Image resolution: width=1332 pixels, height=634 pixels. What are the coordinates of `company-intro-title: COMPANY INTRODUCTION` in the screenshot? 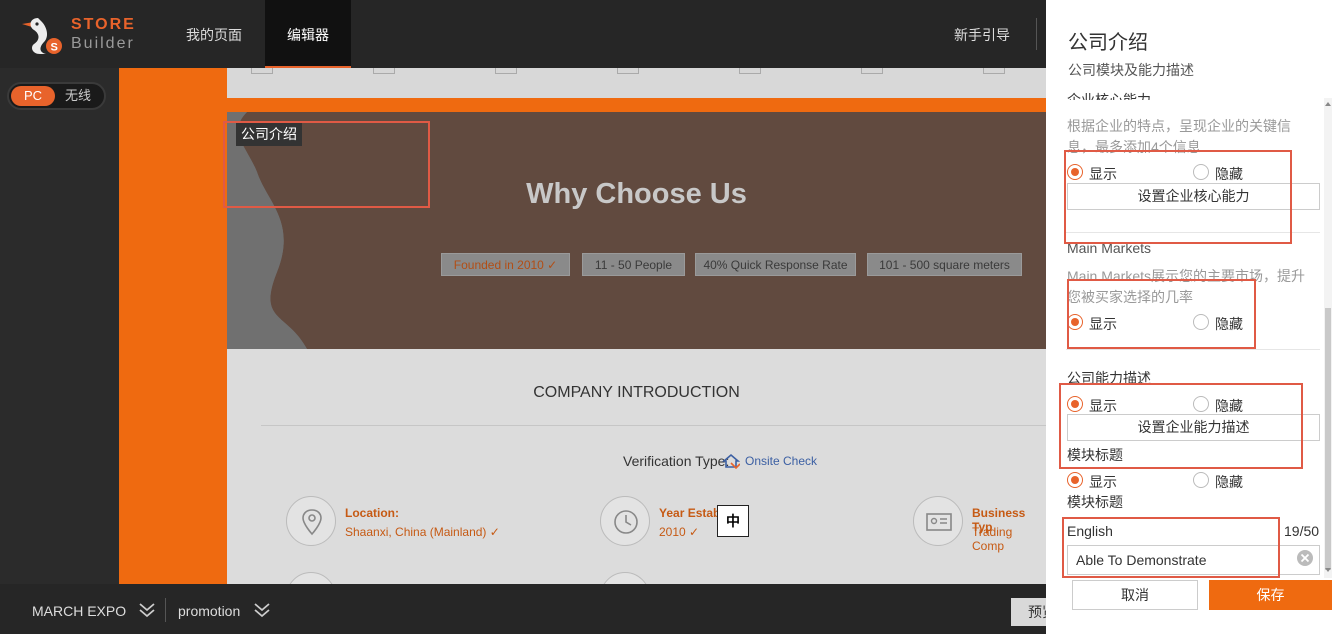 It's located at (636, 392).